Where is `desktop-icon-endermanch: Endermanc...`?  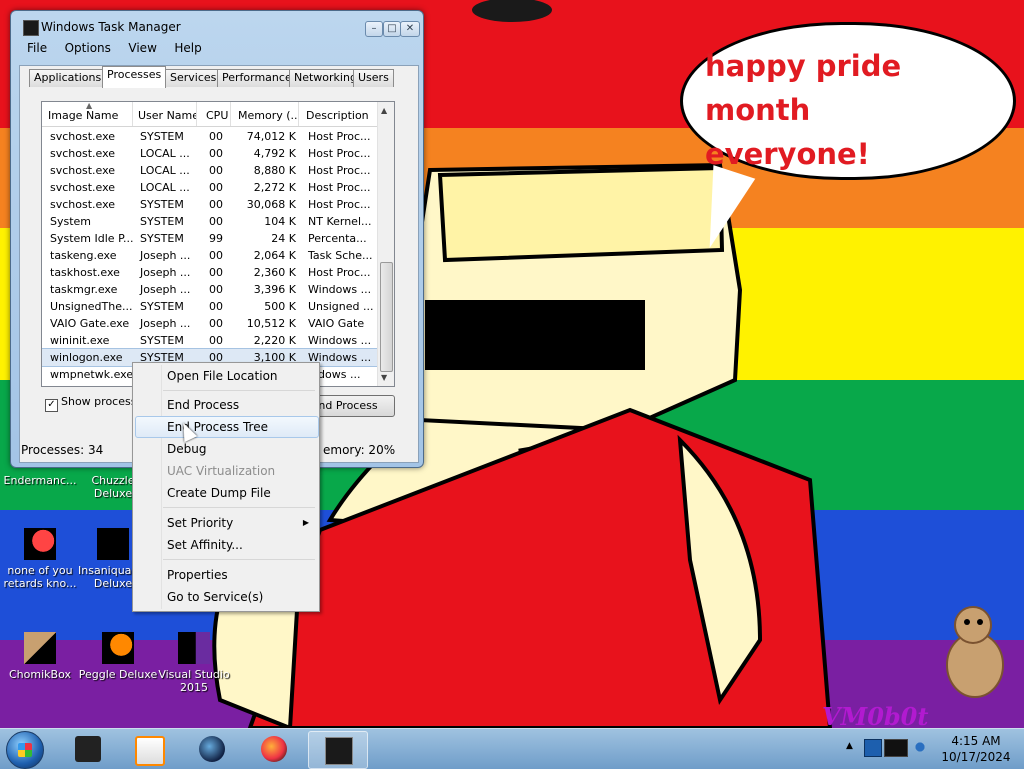 desktop-icon-endermanch: Endermanc... is located at coordinates (40, 480).